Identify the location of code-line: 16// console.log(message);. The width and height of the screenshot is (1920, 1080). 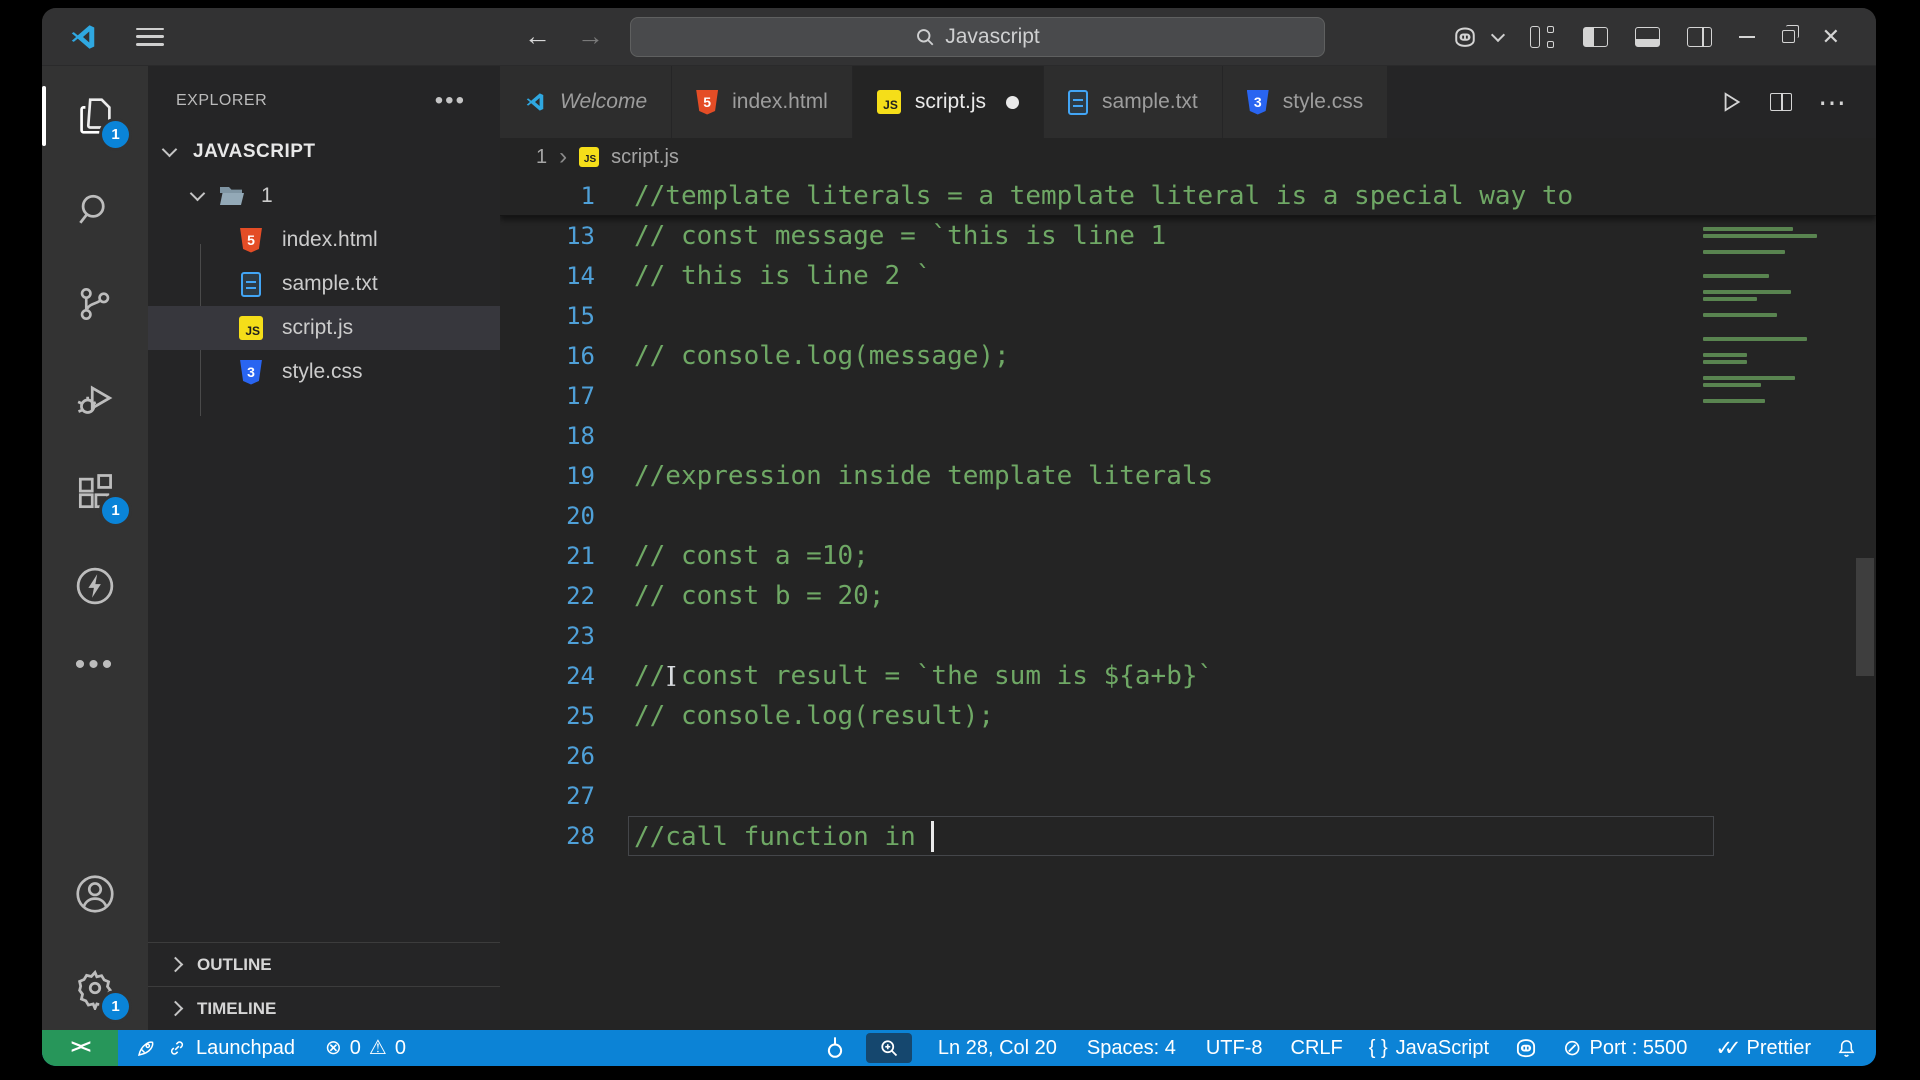
(1188, 356).